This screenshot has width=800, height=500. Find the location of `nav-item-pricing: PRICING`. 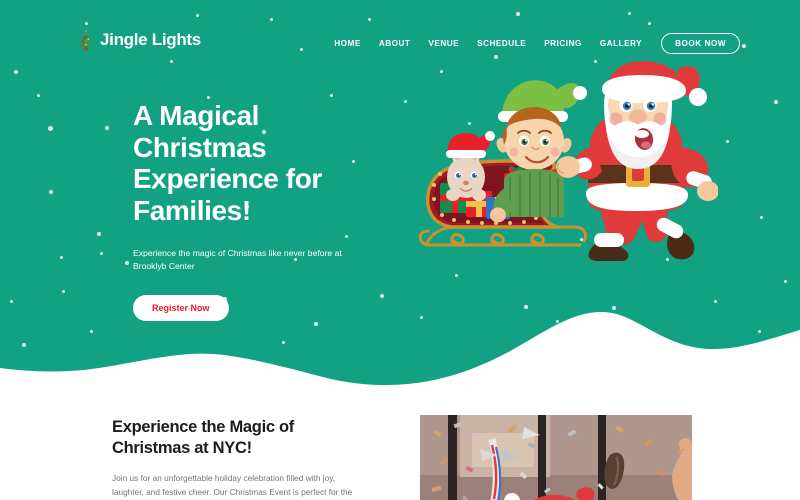

nav-item-pricing: PRICING is located at coordinates (563, 43).